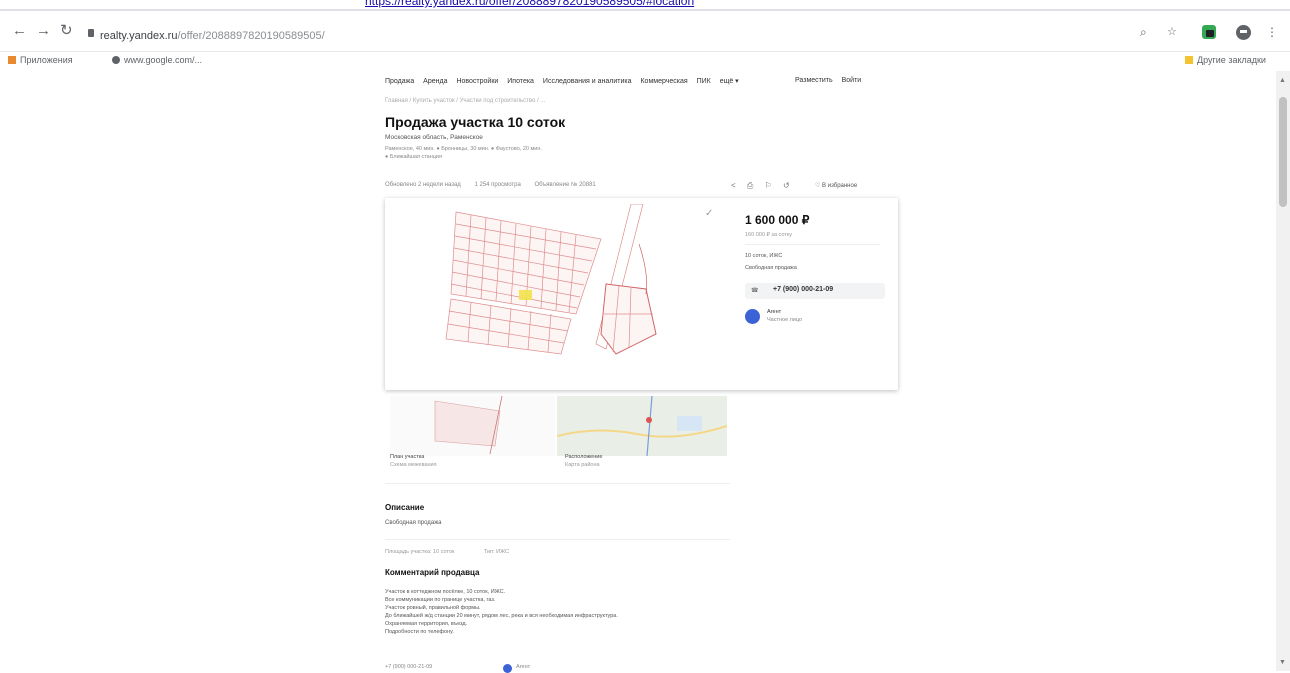 The image size is (1290, 673). I want to click on menu-icon: ⋮, so click(1272, 32).